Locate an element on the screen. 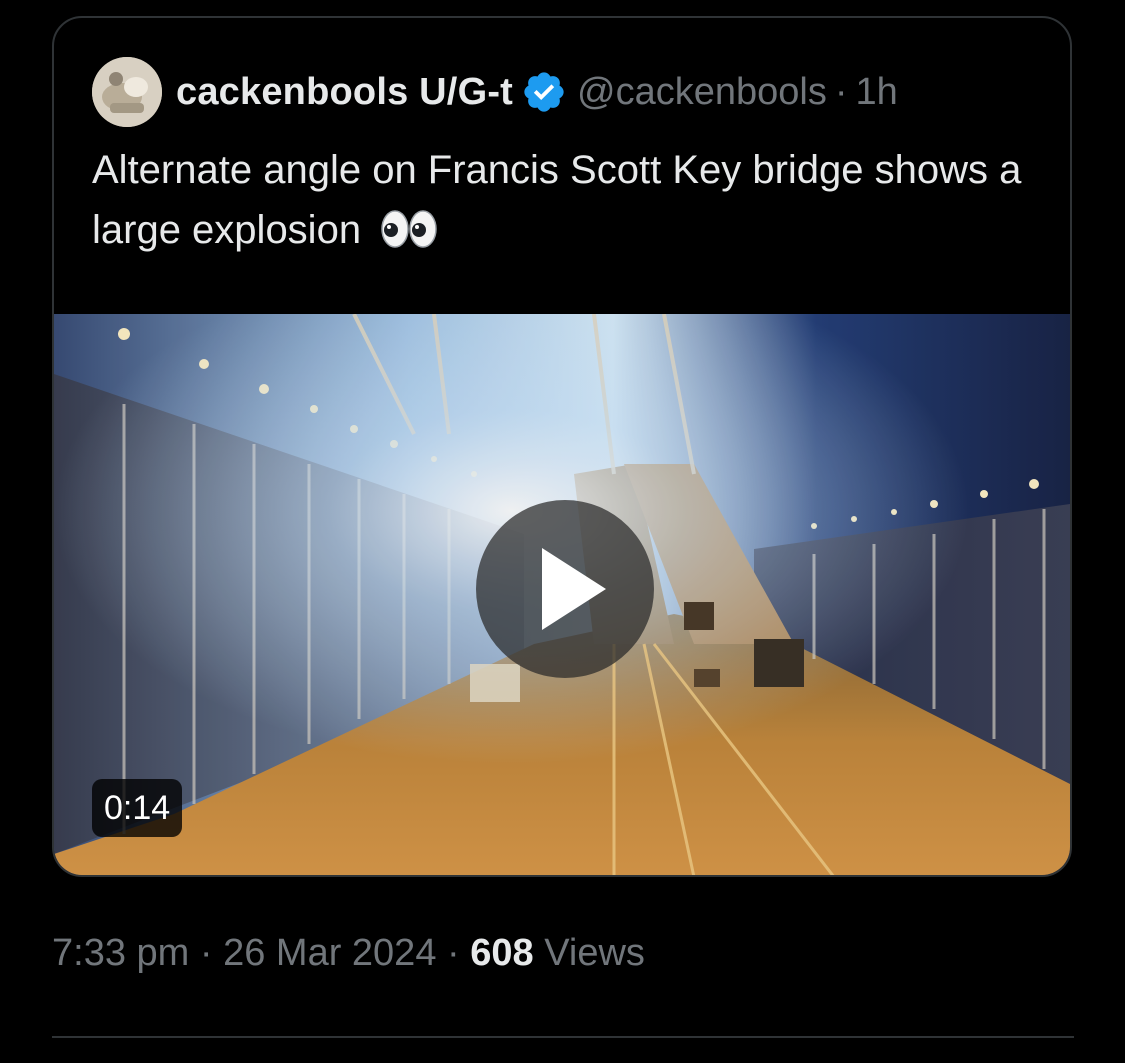  quoted-post-header: cackenbools U/G-t @cackenbools · 1h is located at coordinates (495, 92).